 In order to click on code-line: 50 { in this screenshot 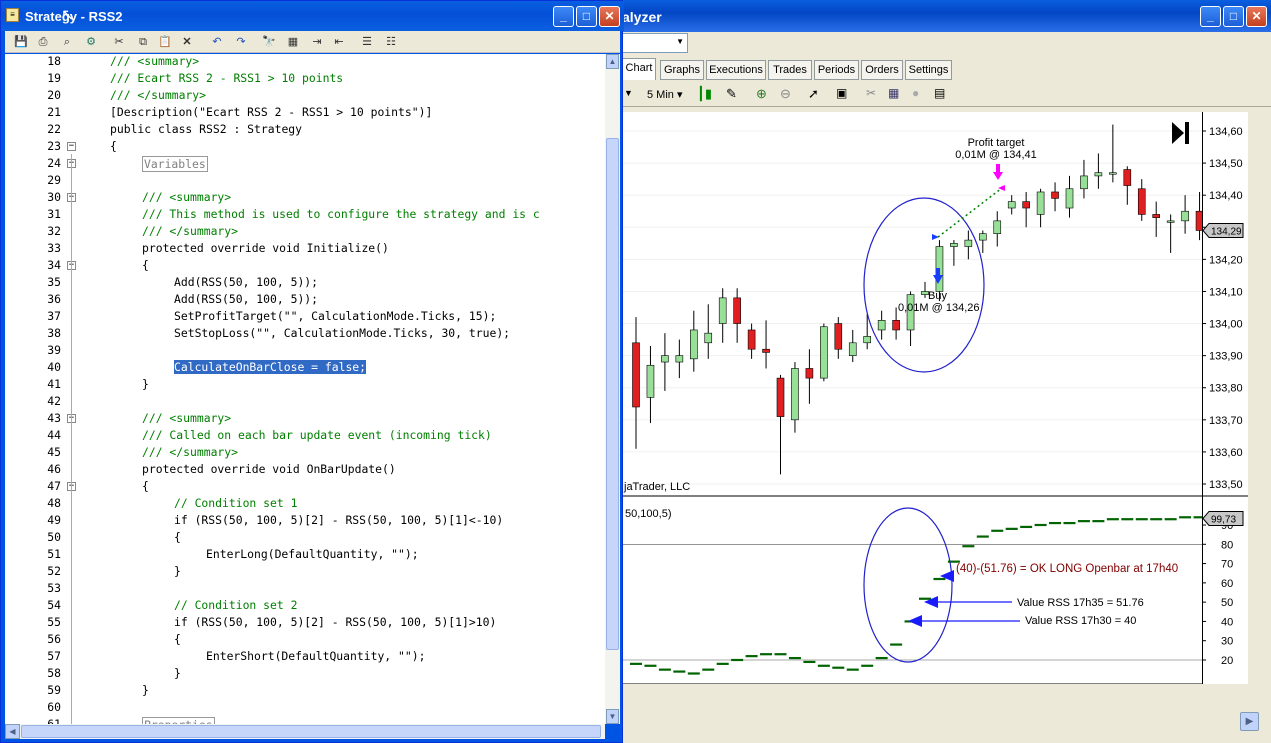, I will do `click(305, 538)`.